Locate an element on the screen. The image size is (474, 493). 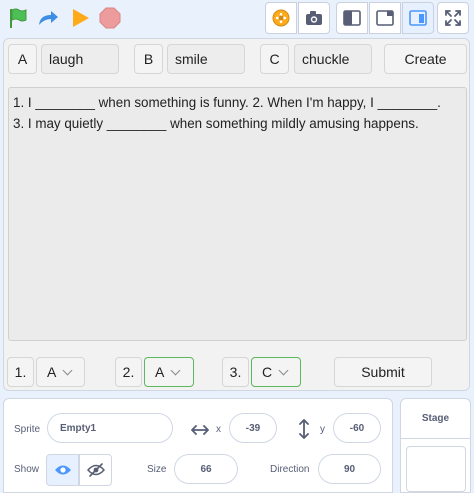
answer-1-number: 1. is located at coordinates (20, 372).